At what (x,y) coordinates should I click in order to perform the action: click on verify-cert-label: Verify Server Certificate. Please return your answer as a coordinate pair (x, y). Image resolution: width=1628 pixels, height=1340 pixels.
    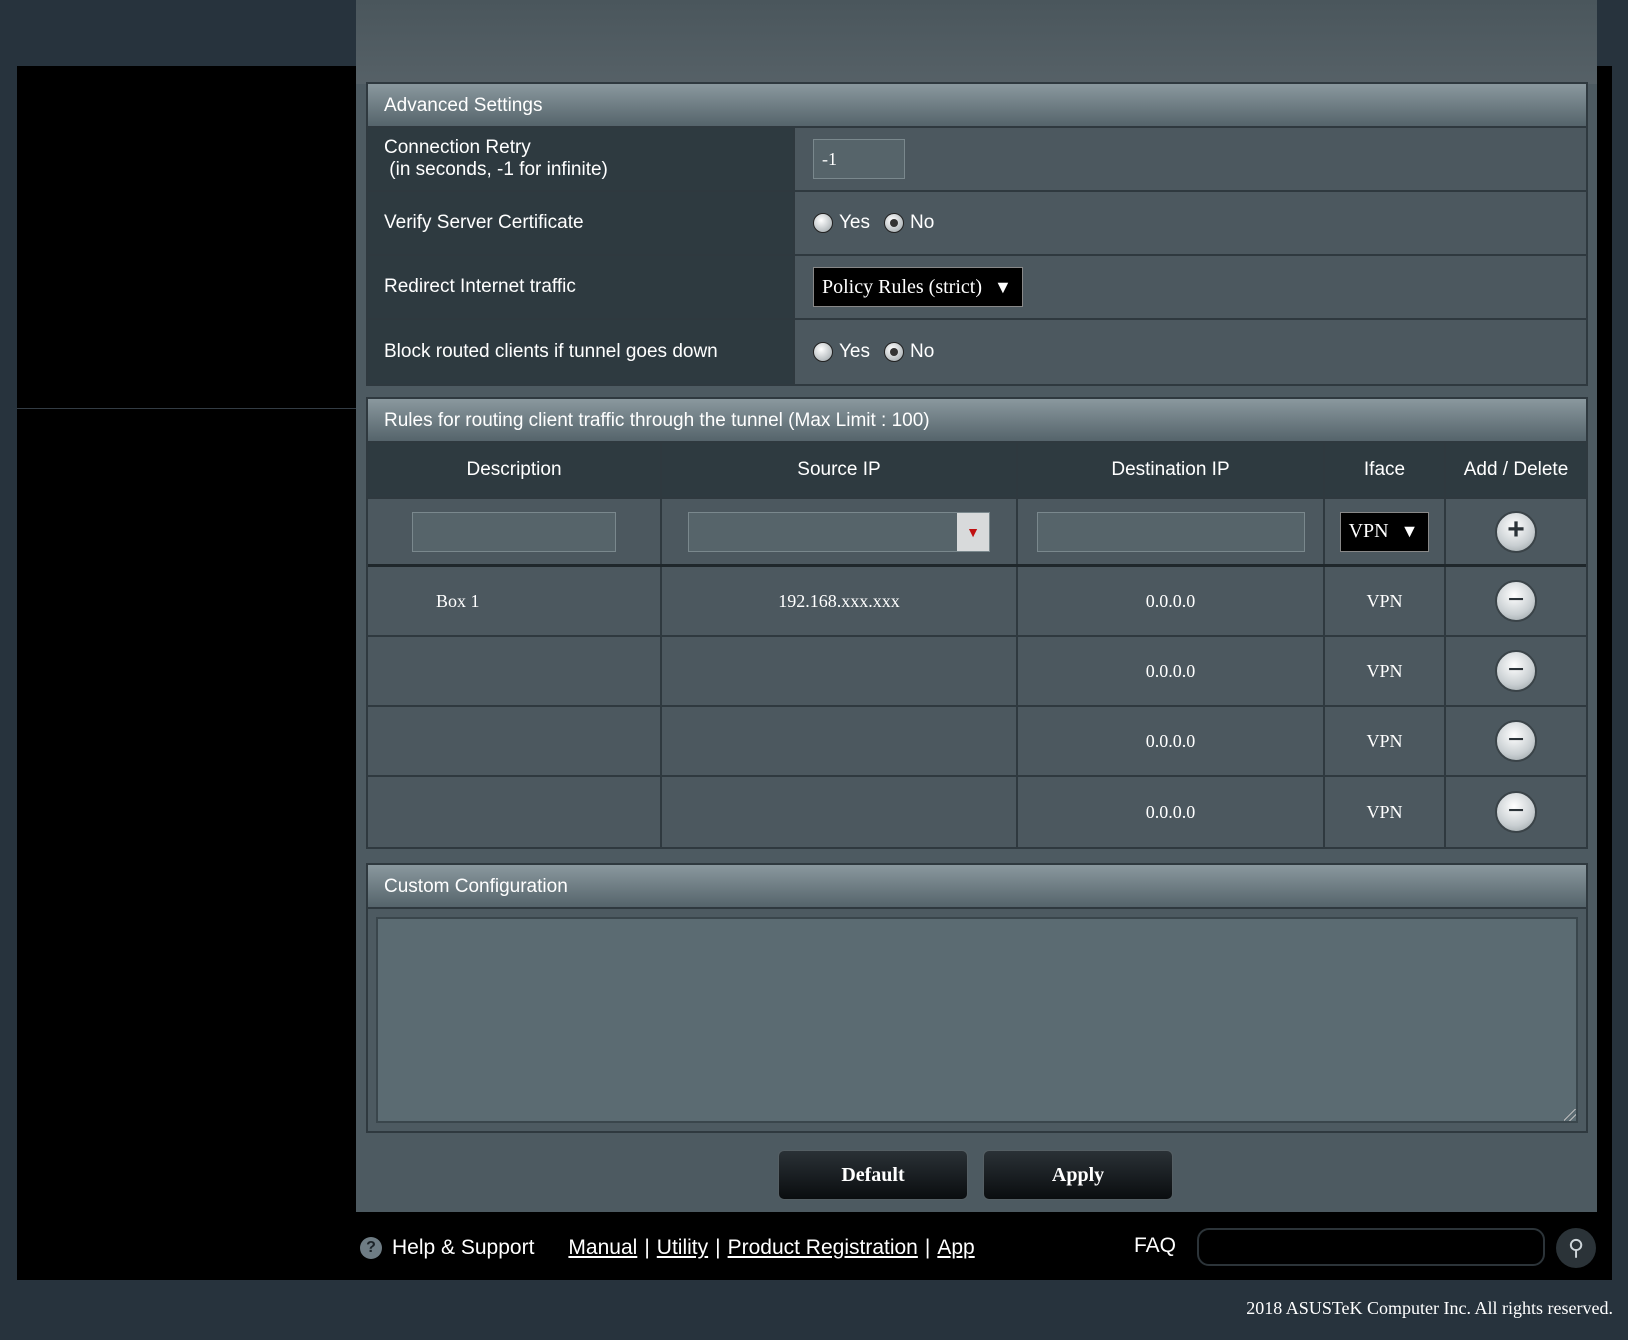
    Looking at the image, I should click on (581, 223).